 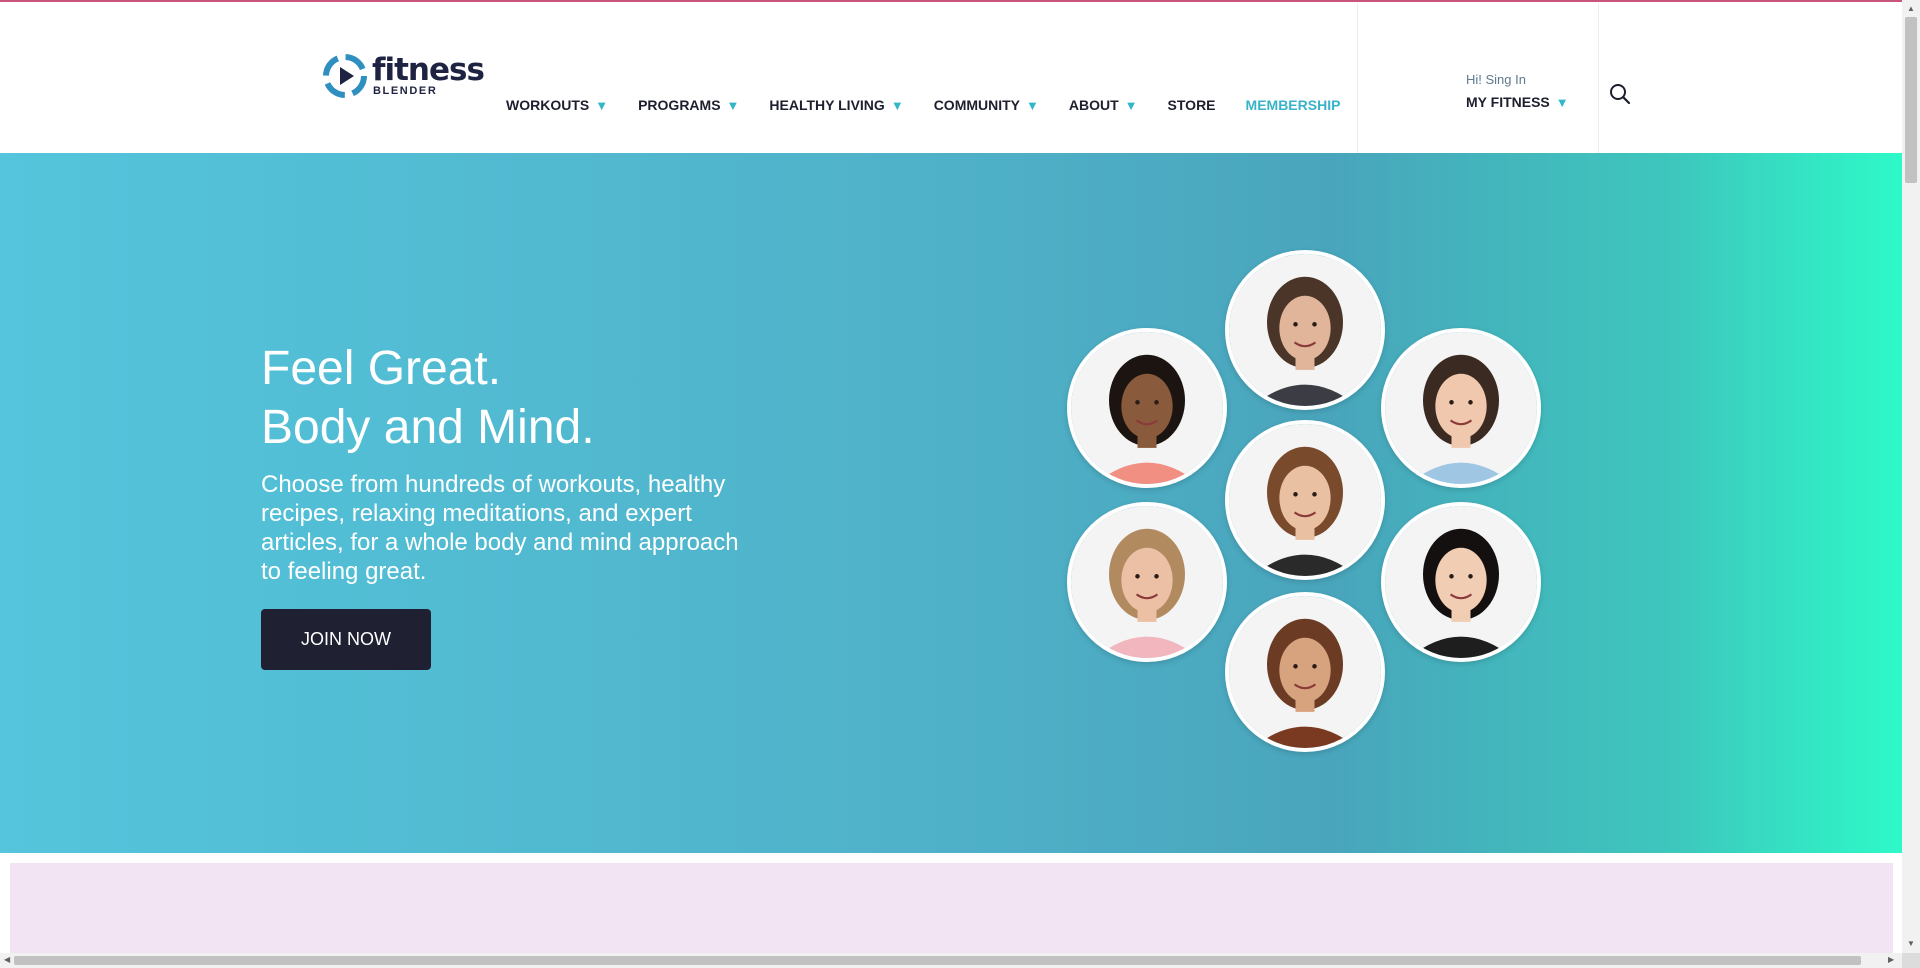 I want to click on nav-workouts: WORKOUTS ▼, so click(x=557, y=105).